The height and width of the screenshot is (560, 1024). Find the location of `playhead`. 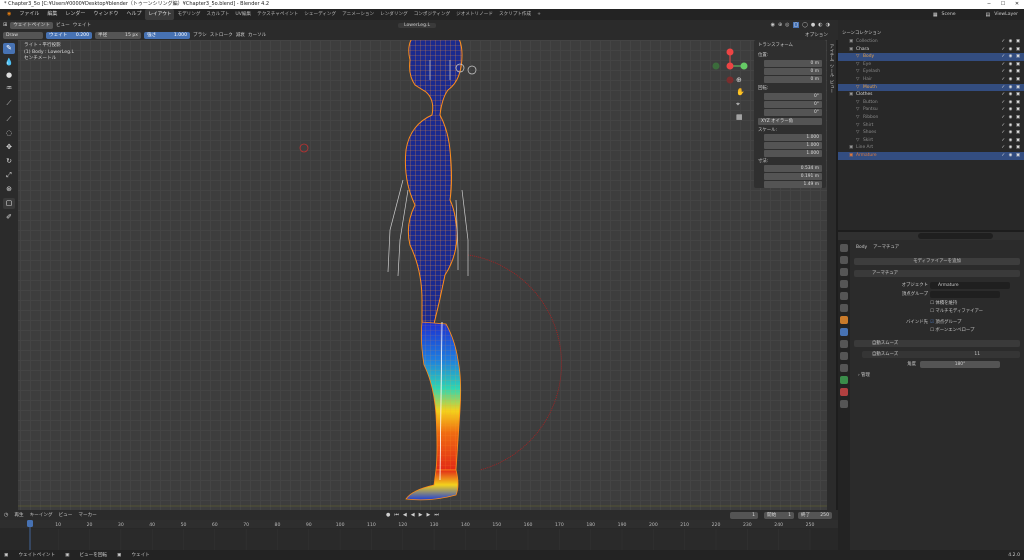

playhead is located at coordinates (30, 523).